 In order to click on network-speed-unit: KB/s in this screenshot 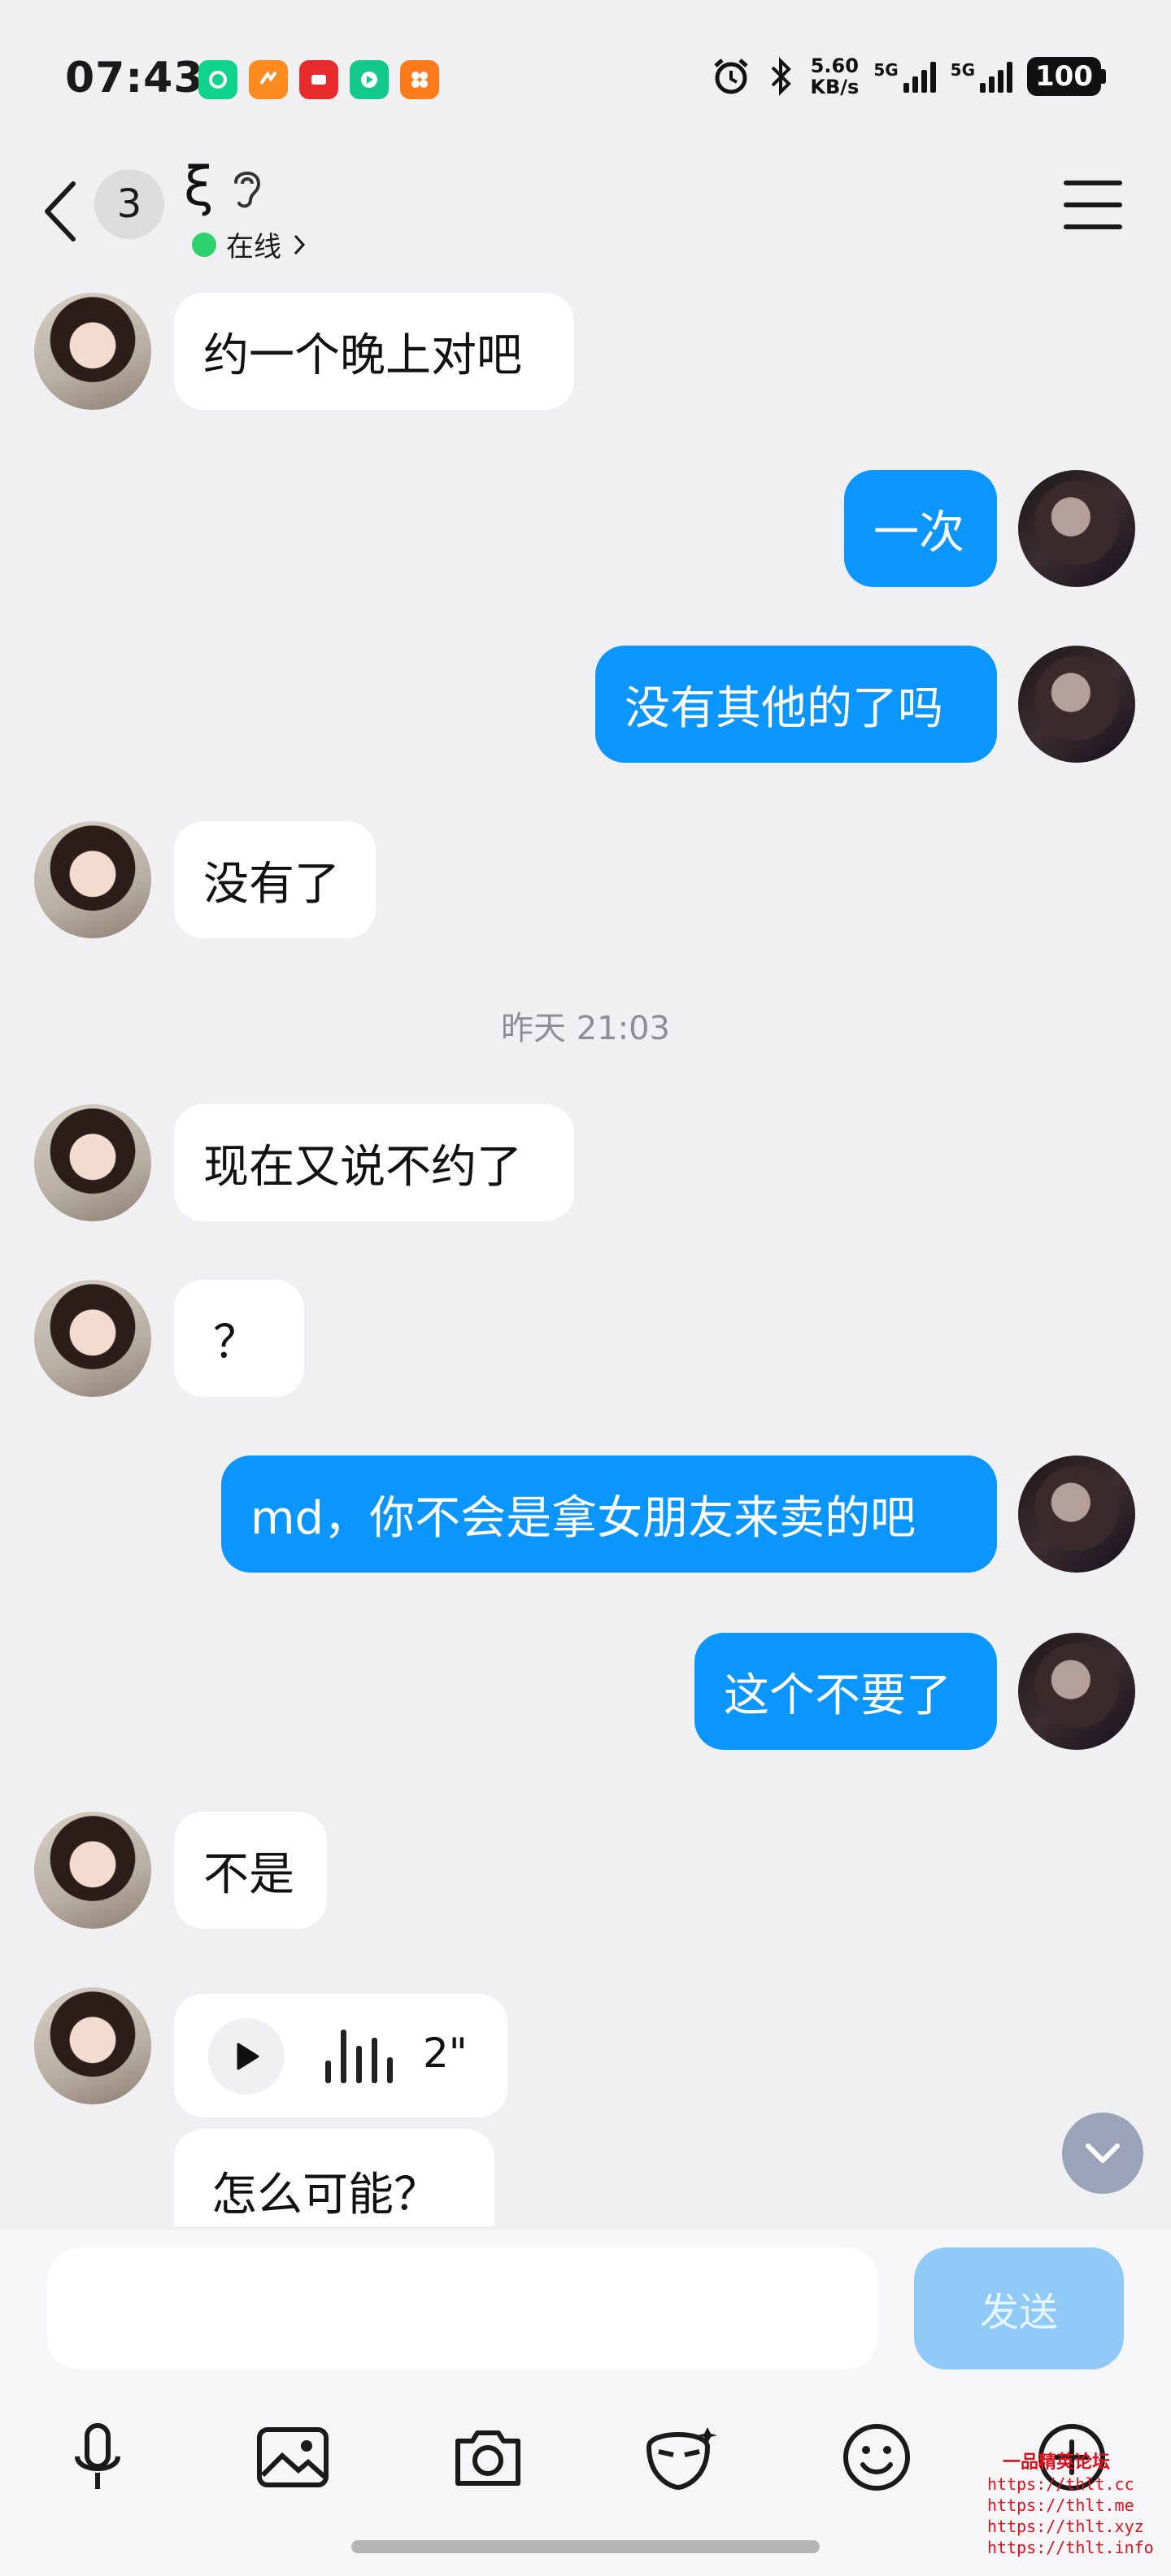, I will do `click(835, 87)`.